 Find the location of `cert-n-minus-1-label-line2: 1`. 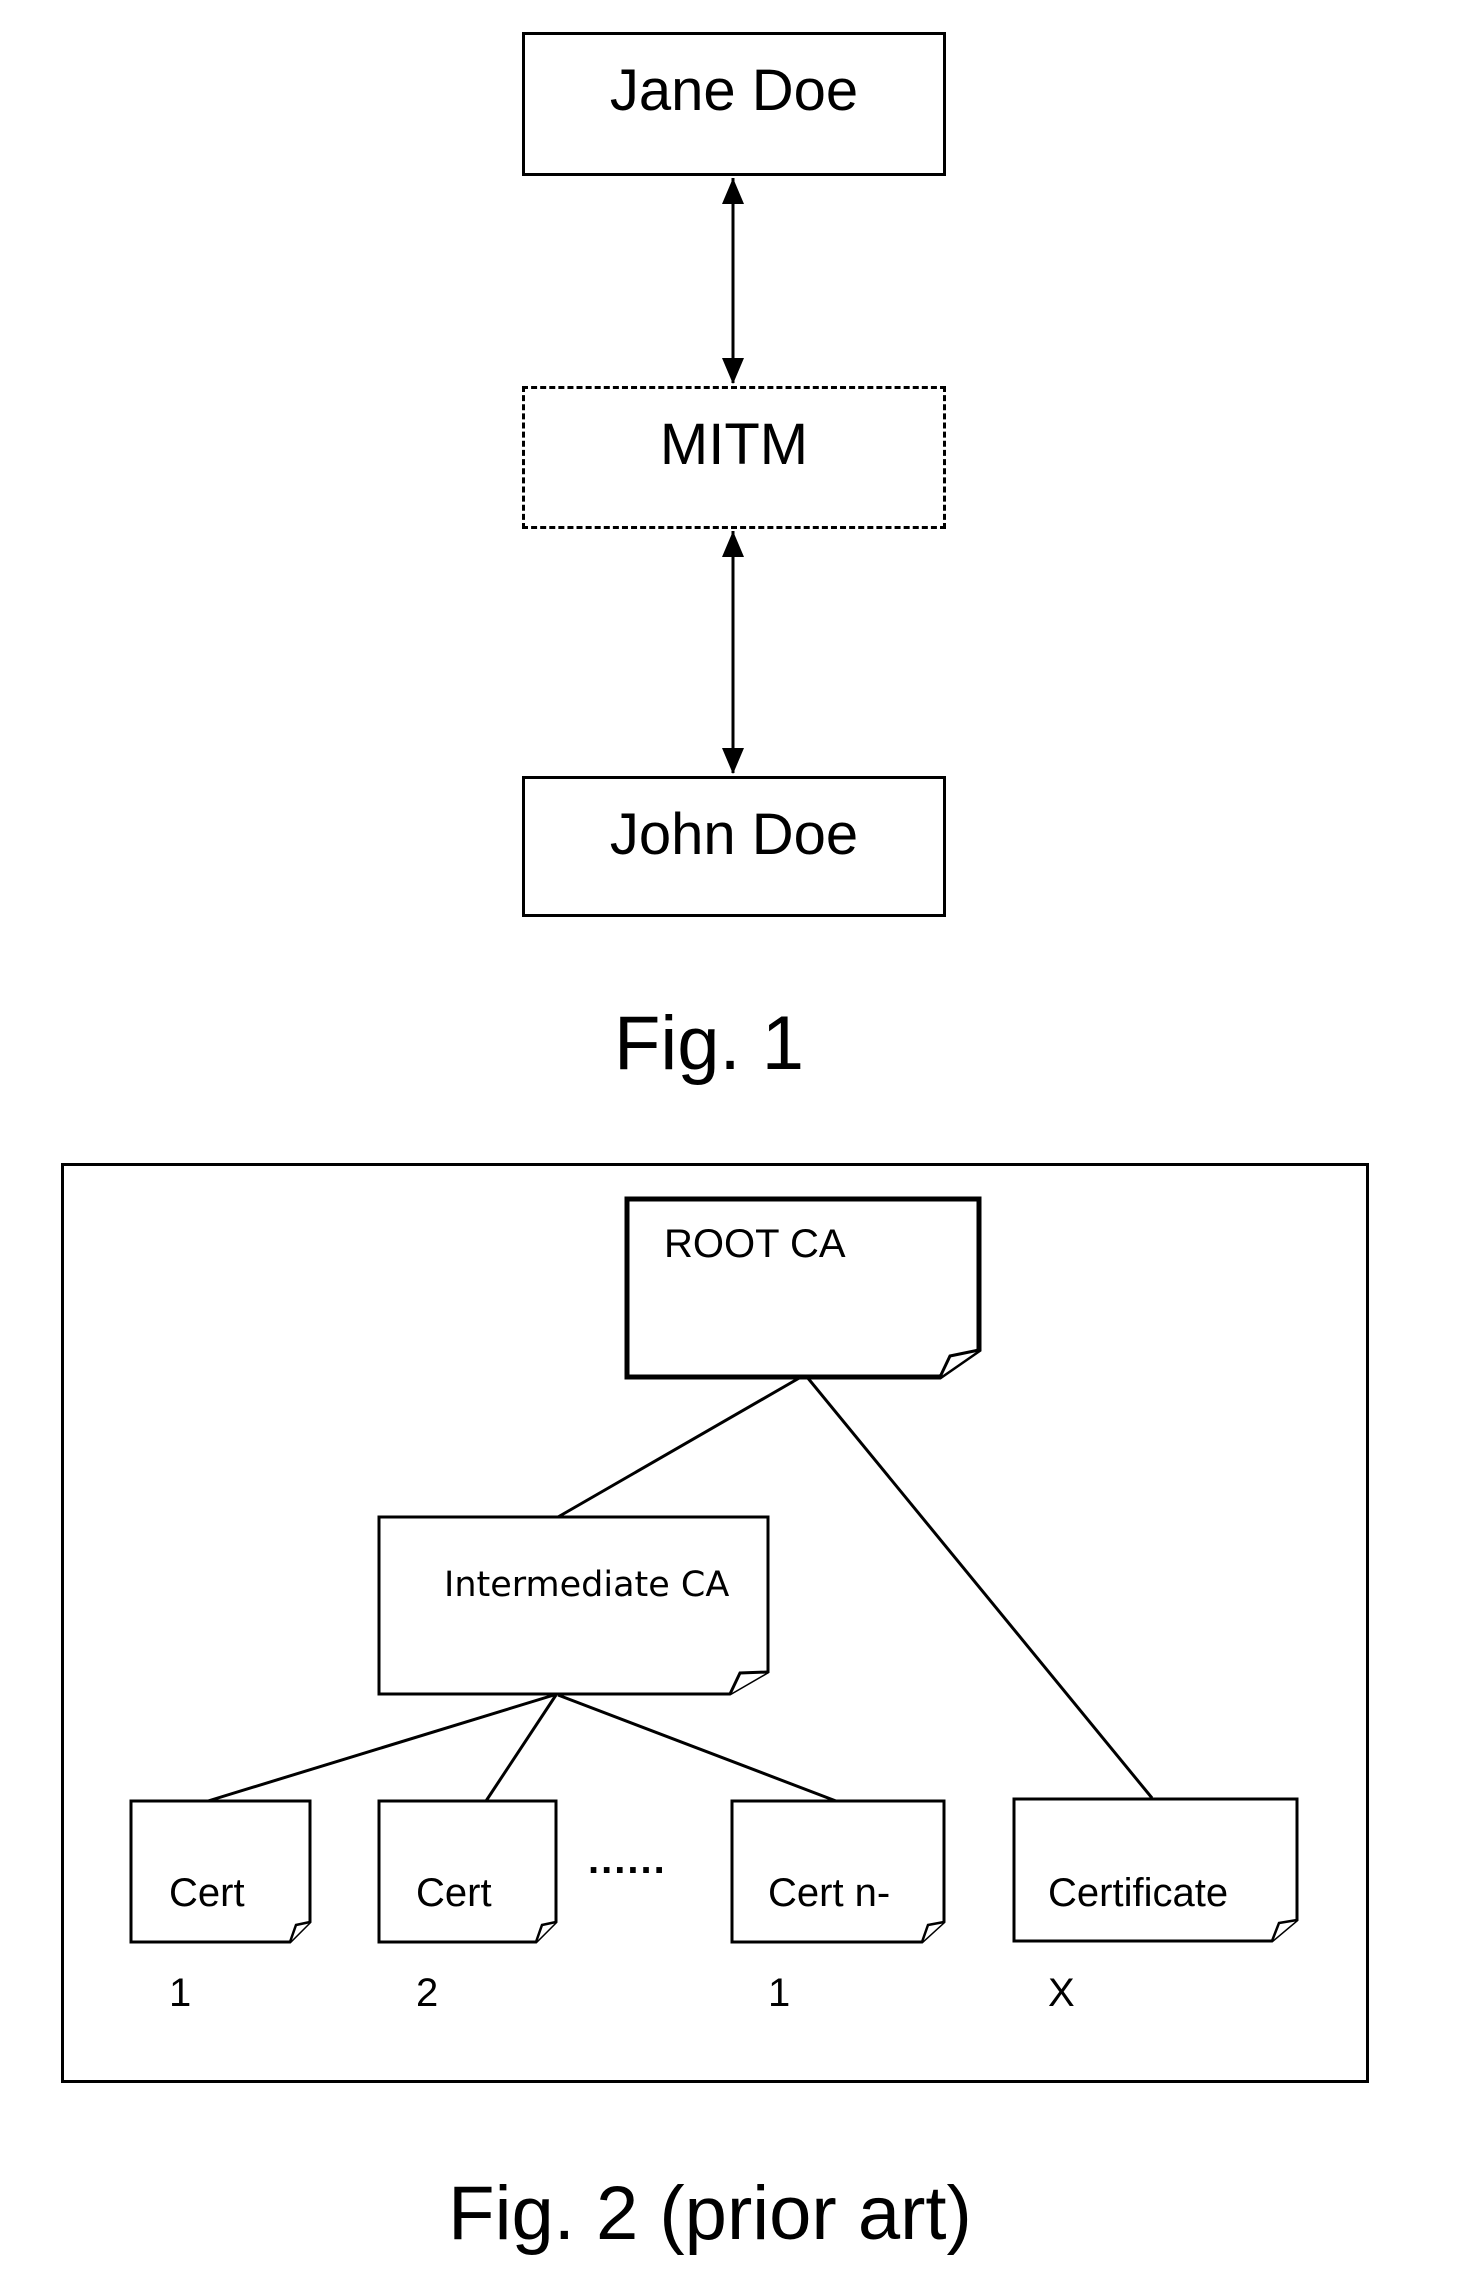

cert-n-minus-1-label-line2: 1 is located at coordinates (779, 1993).